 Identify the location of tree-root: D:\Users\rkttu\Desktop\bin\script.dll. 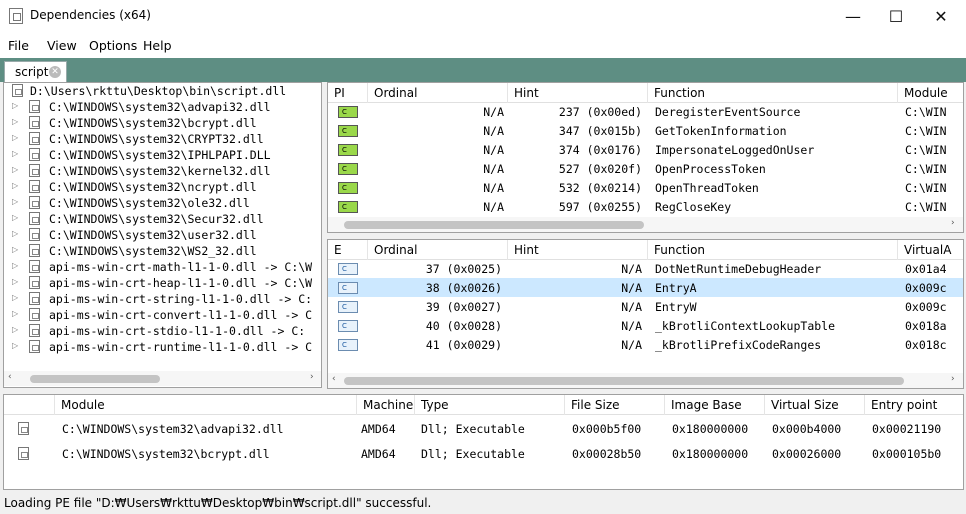
(162, 91).